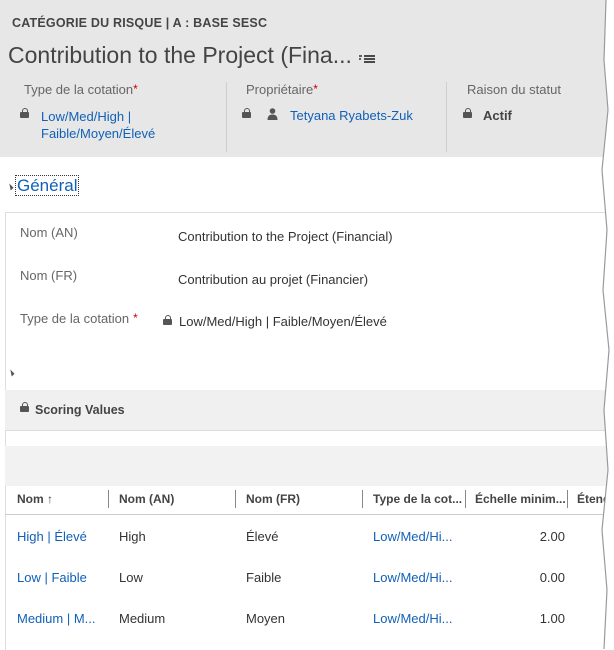 The width and height of the screenshot is (614, 650). Describe the element at coordinates (367, 59) in the screenshot. I see `list-menu-icon` at that location.